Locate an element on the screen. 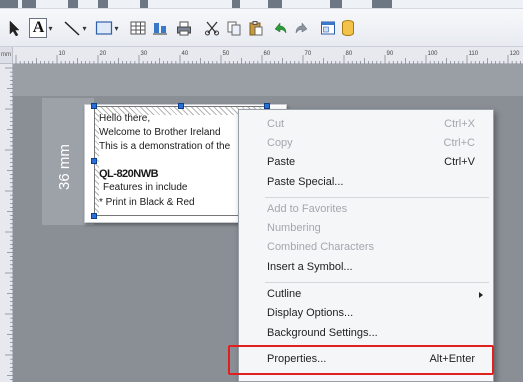 This screenshot has height=382, width=523. menu-item-paste: Paste Ctrl+V is located at coordinates (366, 163).